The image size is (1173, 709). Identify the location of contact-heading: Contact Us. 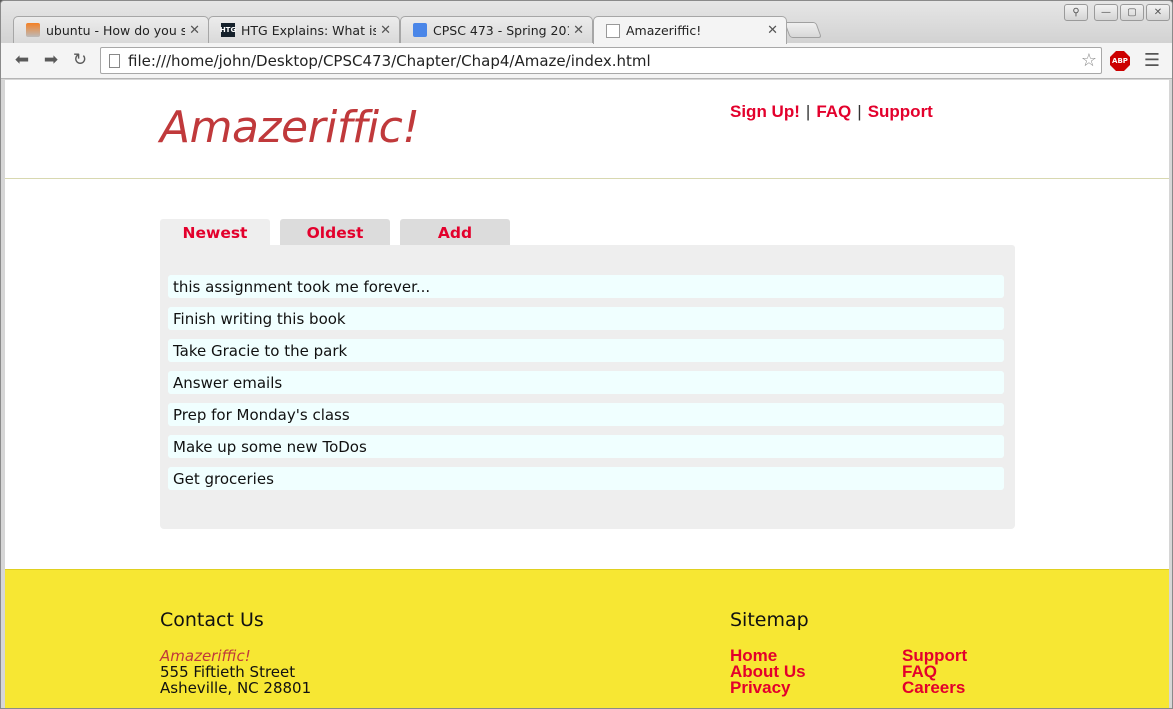
(212, 620).